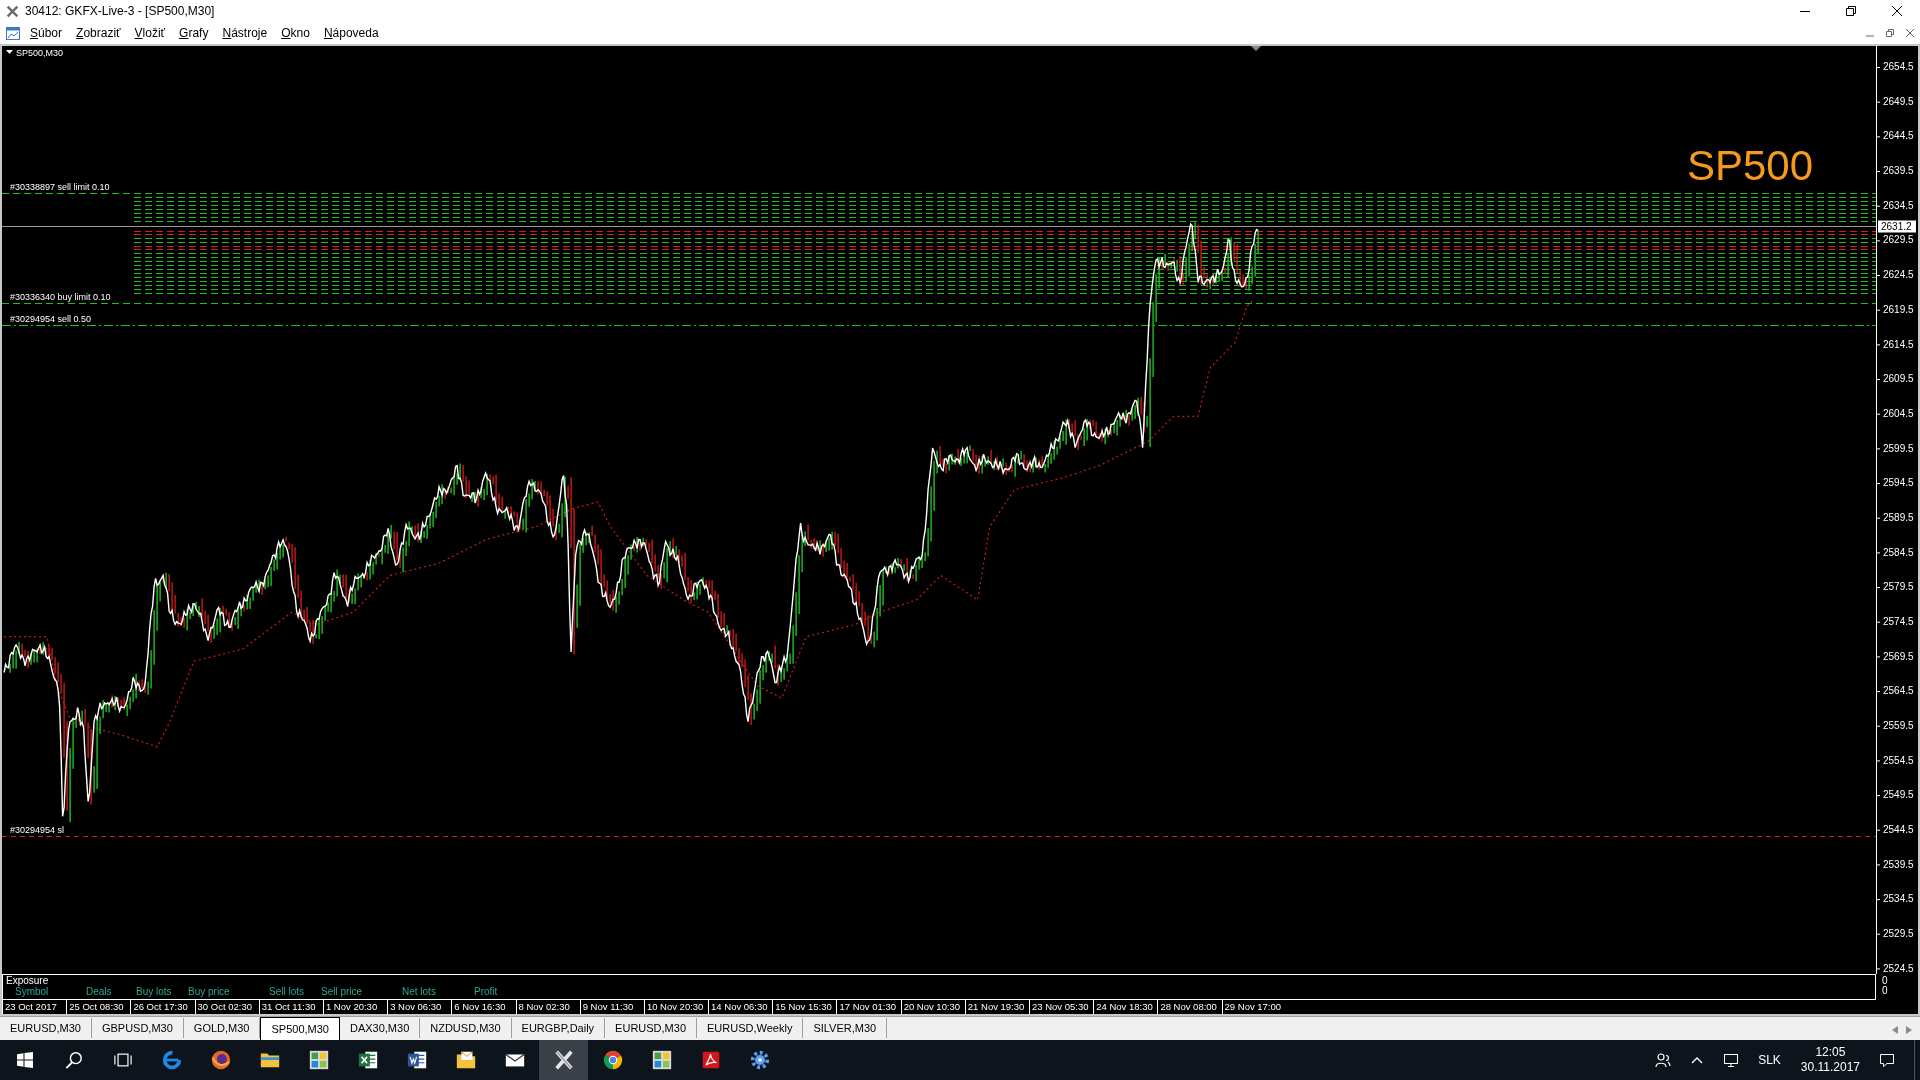 Image resolution: width=1920 pixels, height=1080 pixels. Describe the element at coordinates (1898, 968) in the screenshot. I see `price-label: 2524.5` at that location.